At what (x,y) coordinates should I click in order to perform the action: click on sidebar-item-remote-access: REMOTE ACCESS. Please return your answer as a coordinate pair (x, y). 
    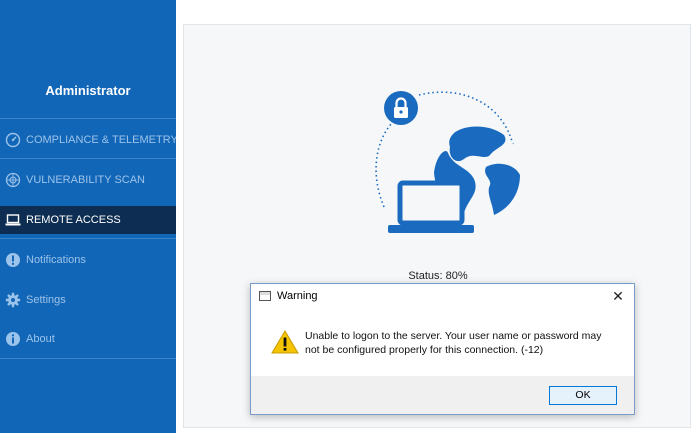
    Looking at the image, I should click on (88, 220).